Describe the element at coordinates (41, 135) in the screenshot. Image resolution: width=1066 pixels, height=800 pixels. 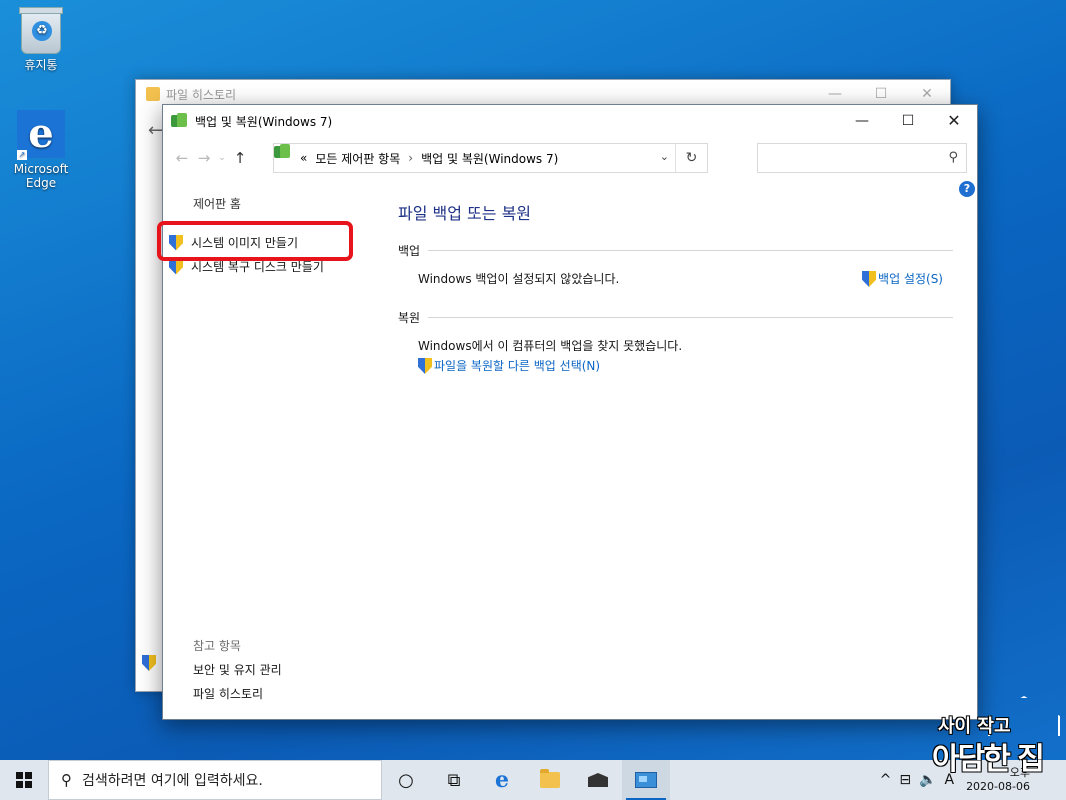
I see `edge-icon: e ↗` at that location.